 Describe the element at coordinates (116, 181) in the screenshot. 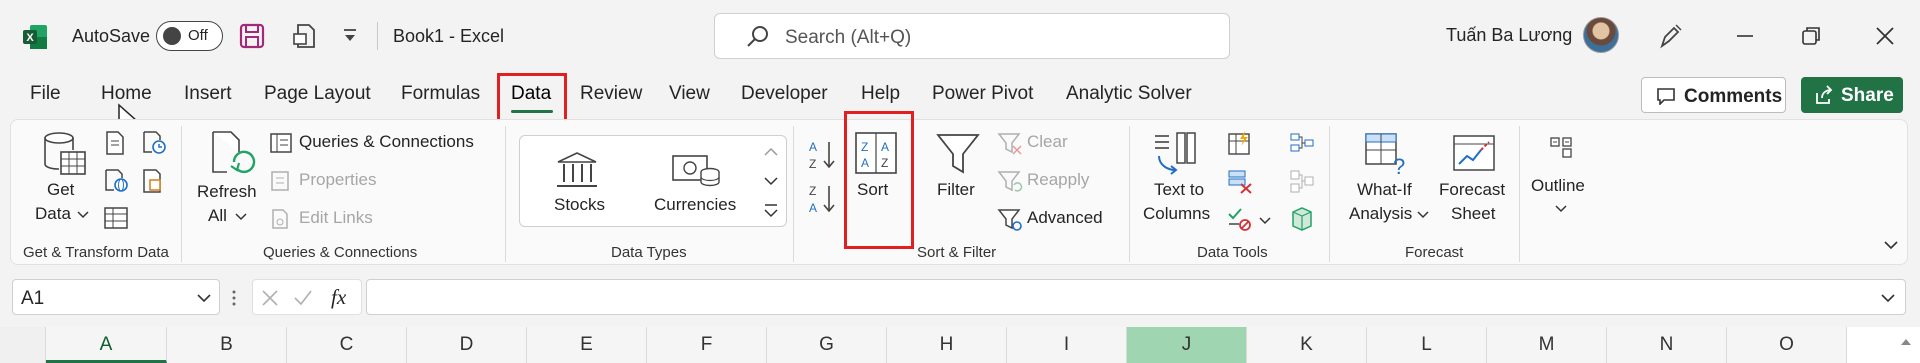

I see `from-web-icon` at that location.